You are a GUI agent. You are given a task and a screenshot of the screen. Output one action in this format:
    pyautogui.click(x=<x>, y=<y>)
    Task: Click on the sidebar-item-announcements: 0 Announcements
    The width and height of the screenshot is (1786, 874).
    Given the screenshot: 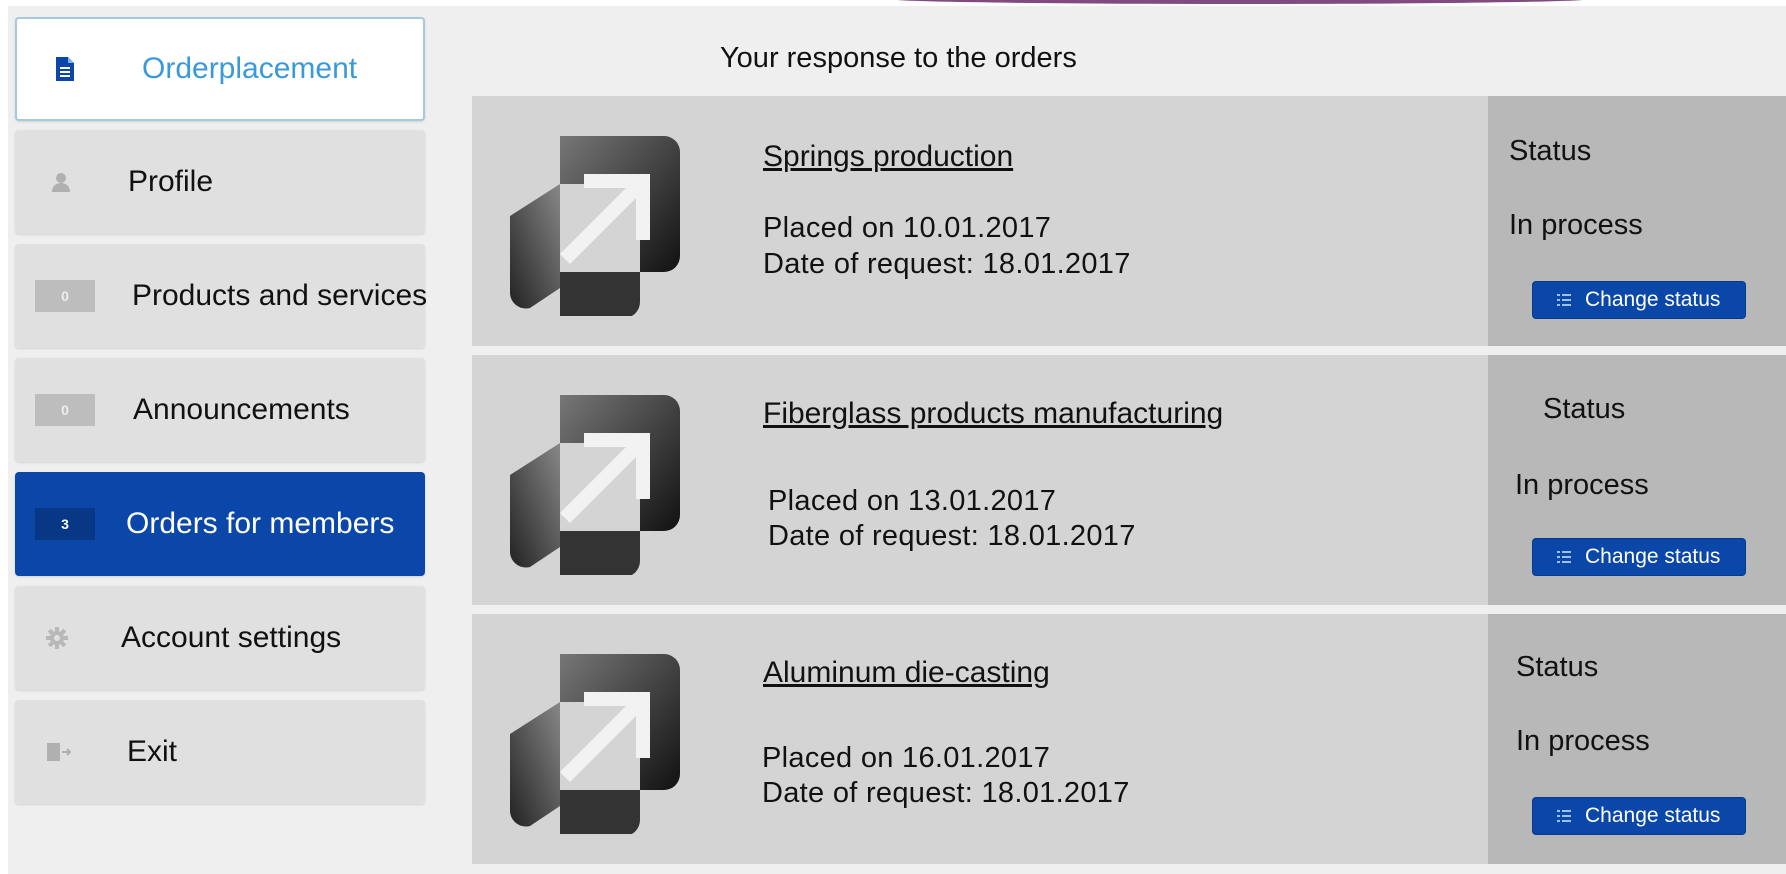 What is the action you would take?
    pyautogui.click(x=220, y=410)
    